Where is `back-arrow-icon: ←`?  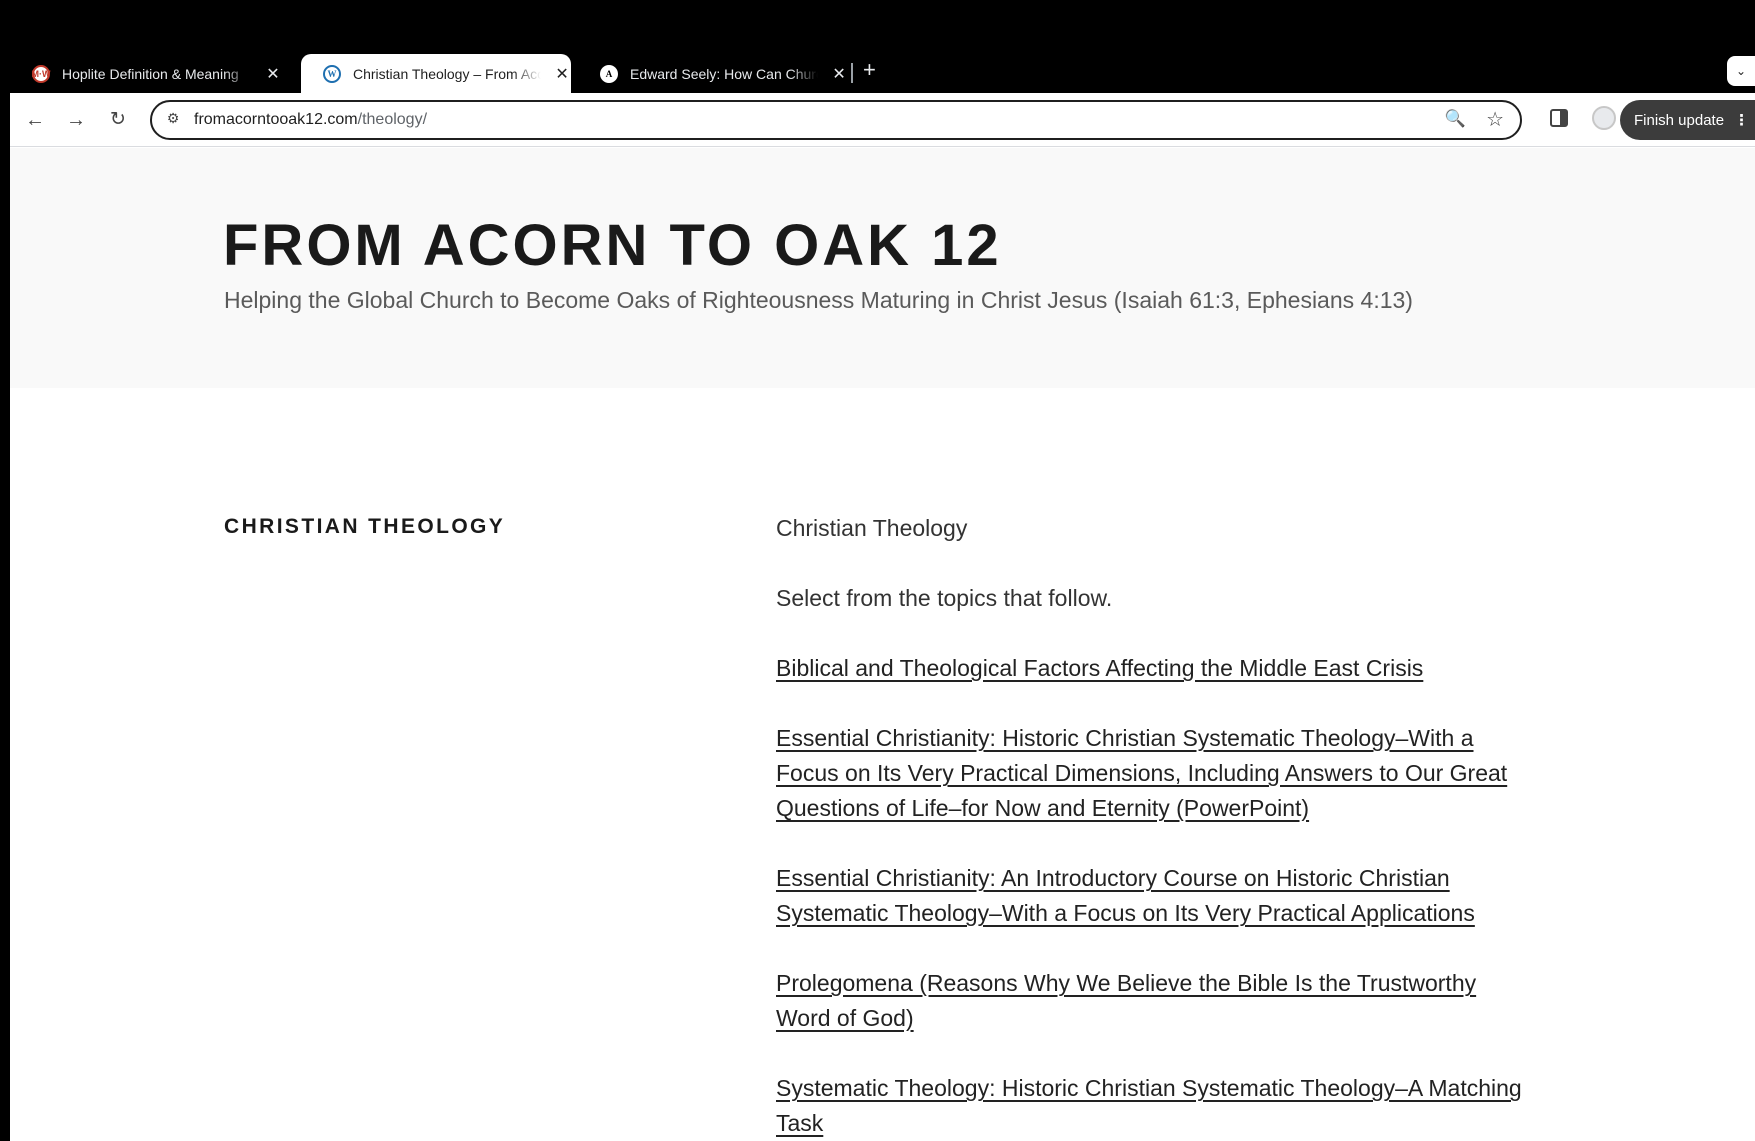 back-arrow-icon: ← is located at coordinates (35, 120).